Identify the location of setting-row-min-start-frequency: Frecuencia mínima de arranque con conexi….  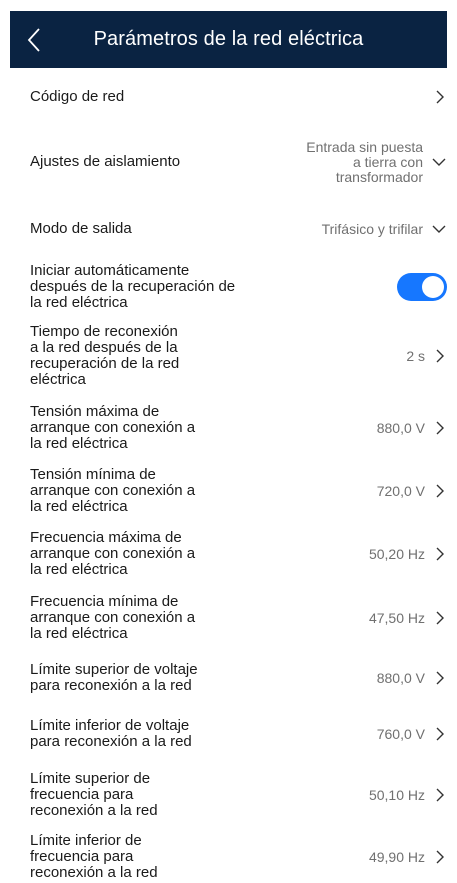
(238, 618).